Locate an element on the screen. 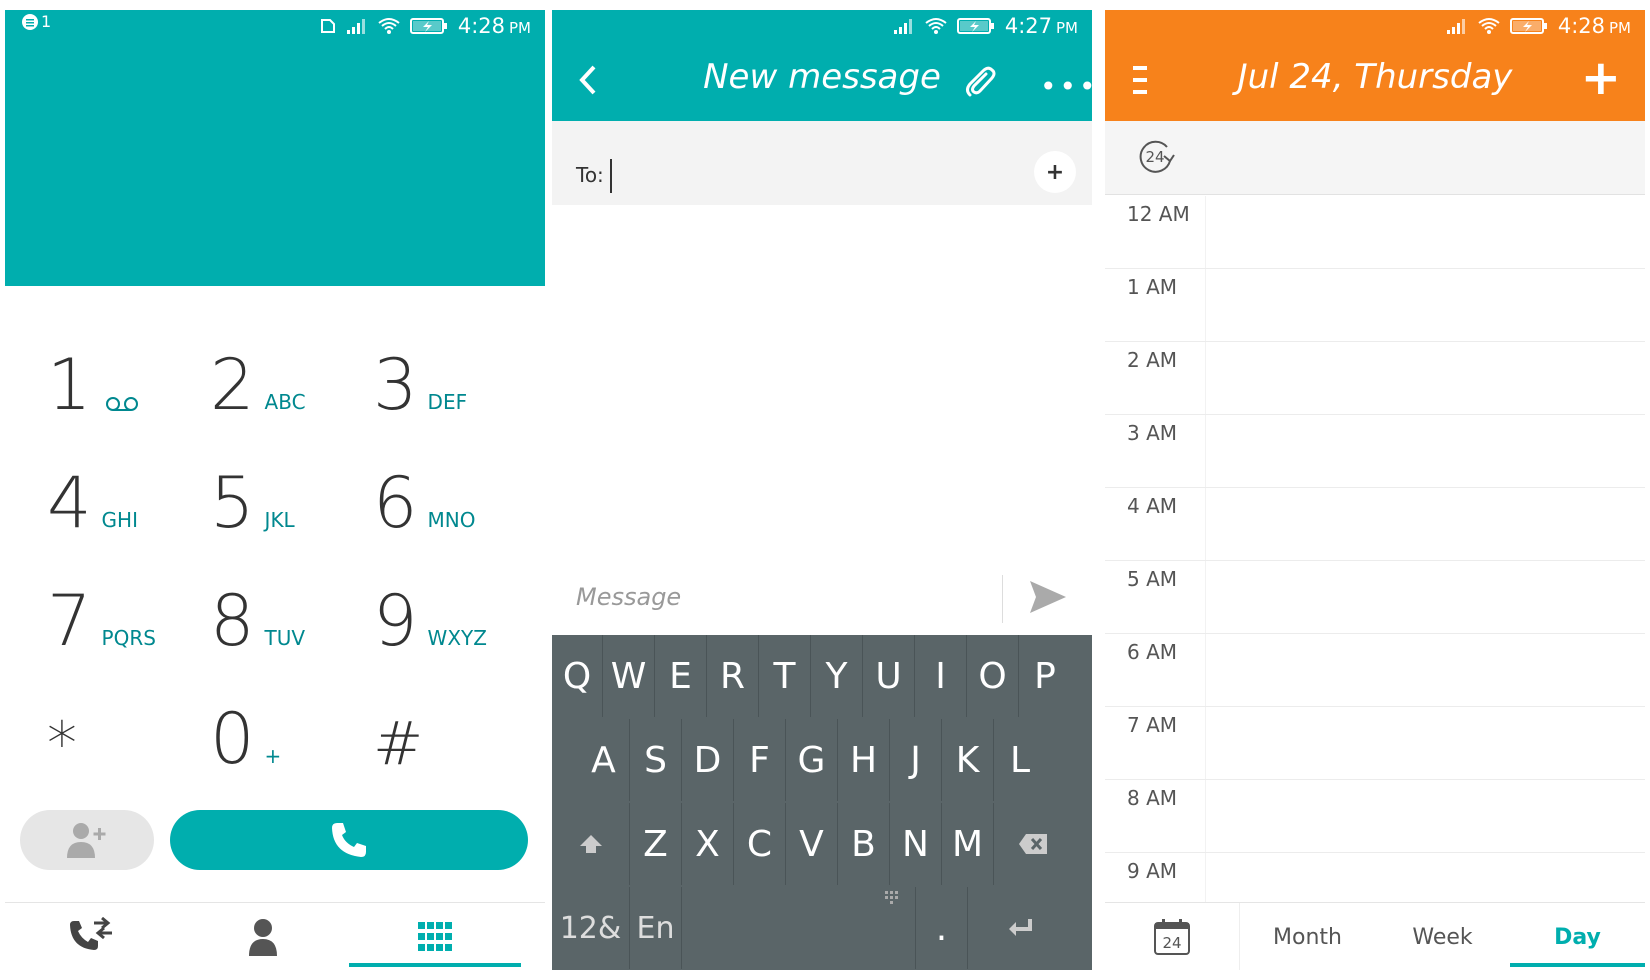  key-m: M is located at coordinates (968, 844).